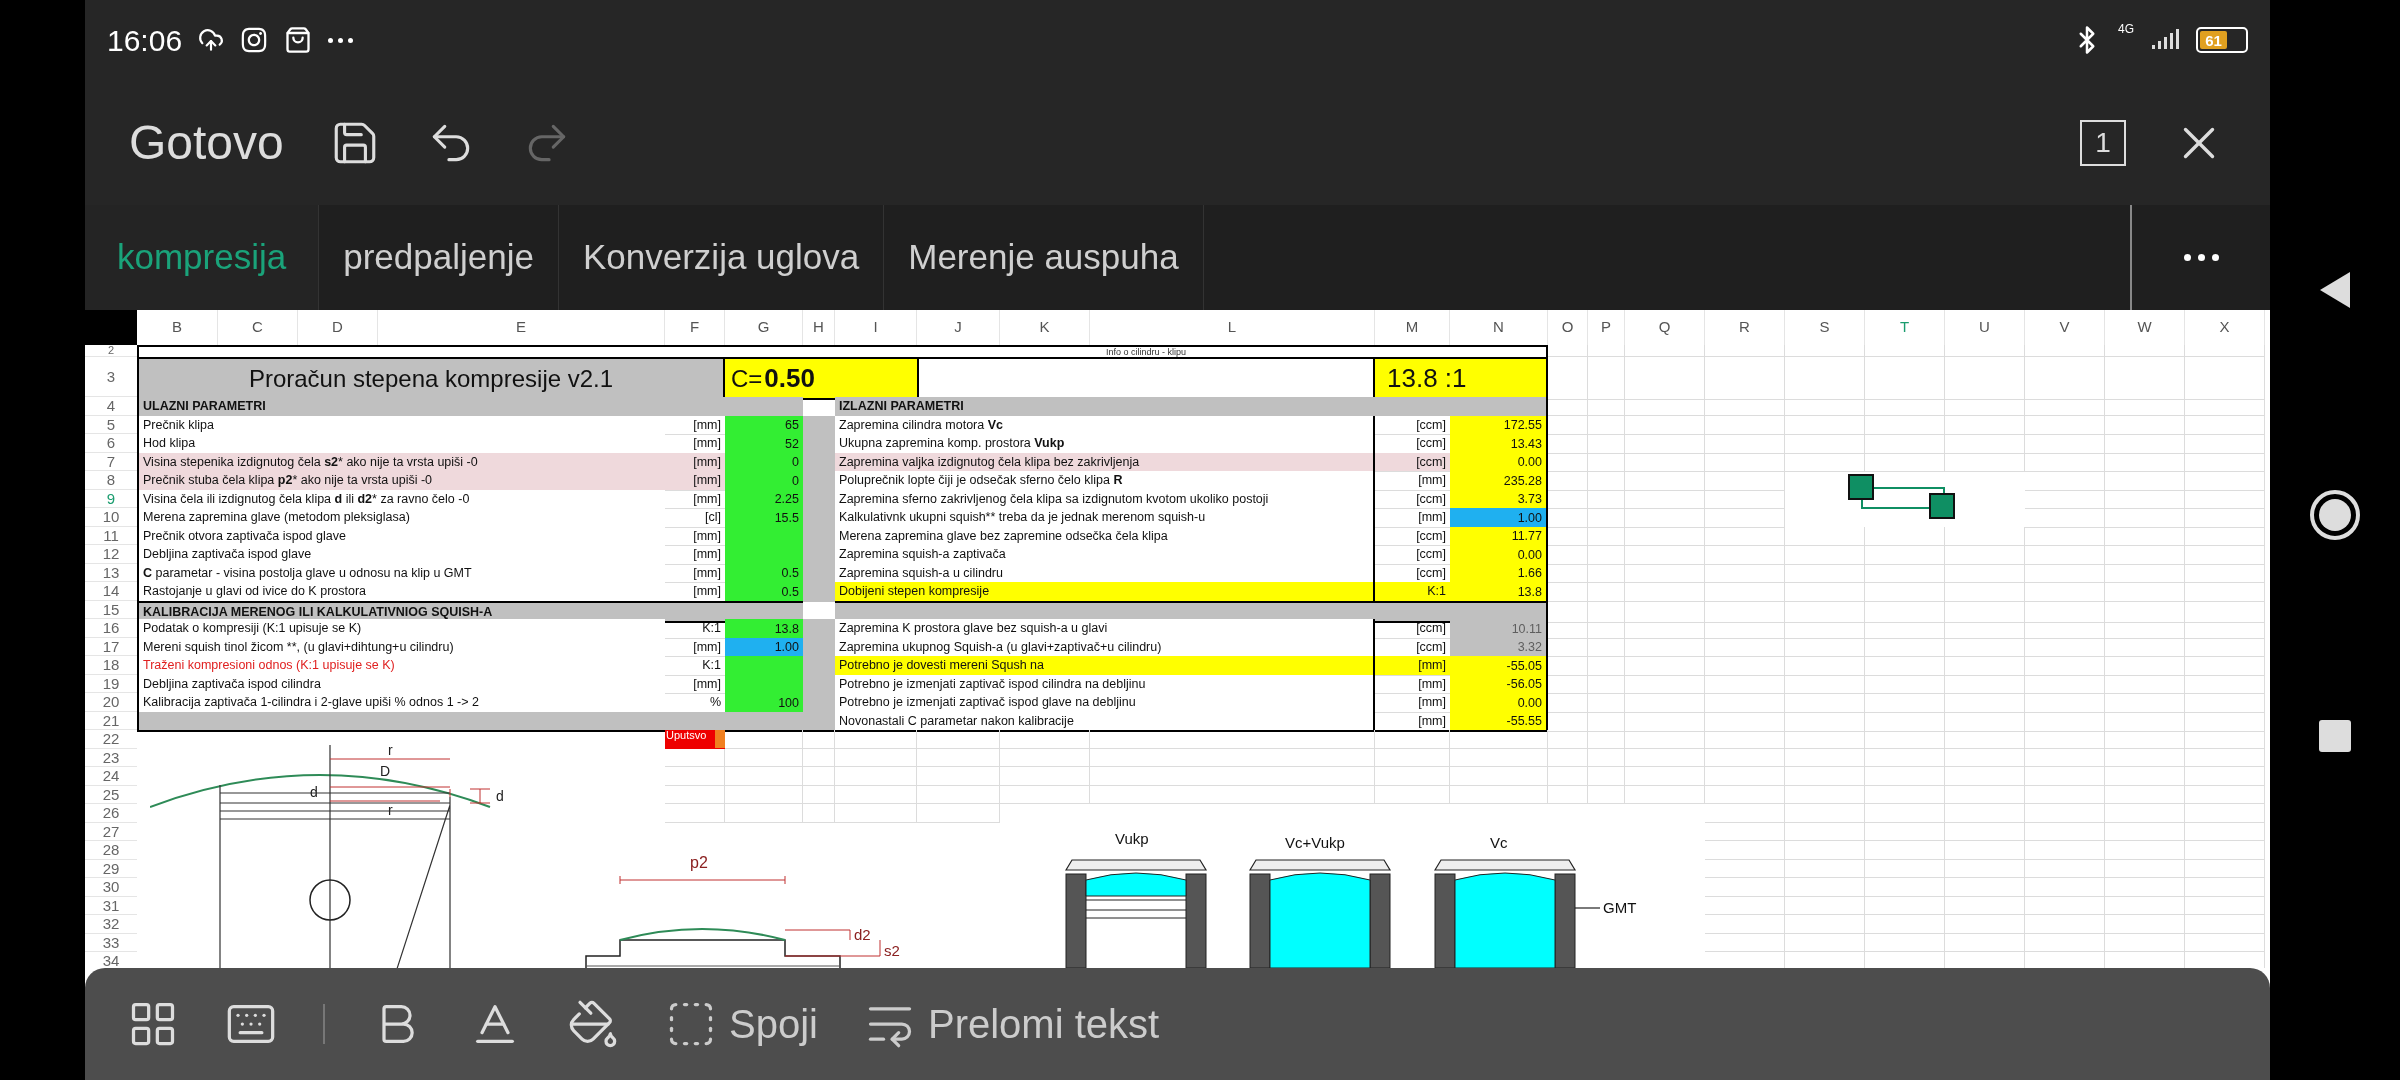  I want to click on column-header: P, so click(1606, 327).